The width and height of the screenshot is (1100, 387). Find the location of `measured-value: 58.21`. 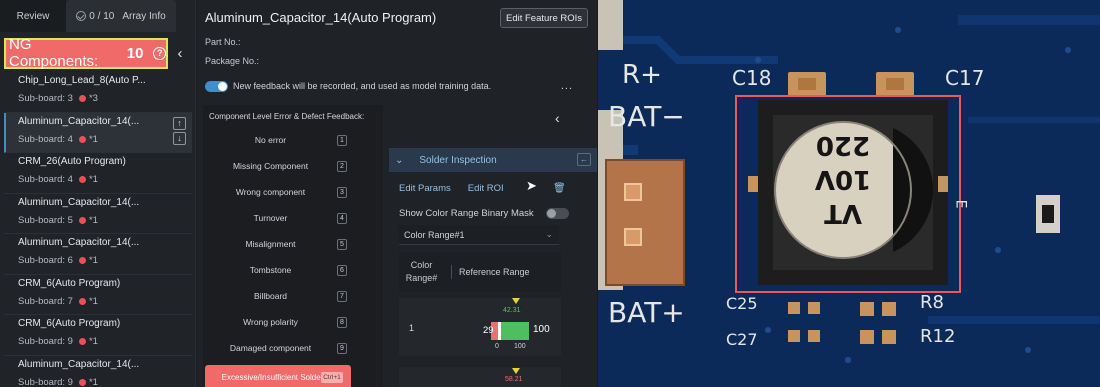

measured-value: 58.21 is located at coordinates (514, 379).